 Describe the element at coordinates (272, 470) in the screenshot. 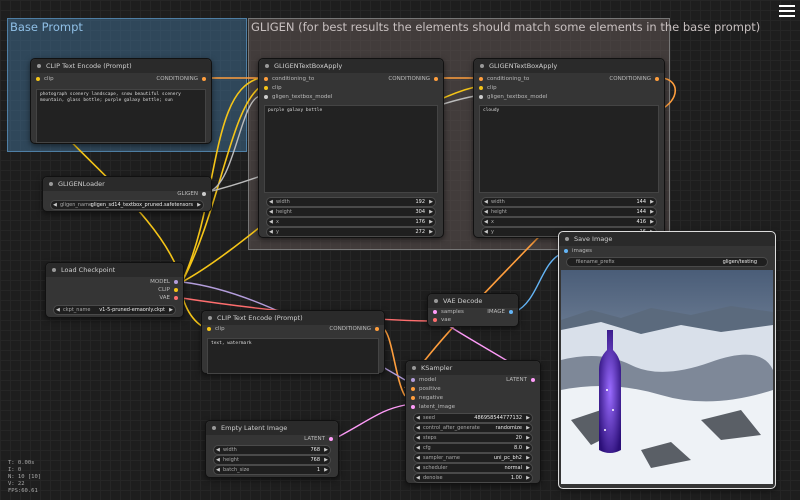

I see `batch-size-widget: ◀ batch_size 1 ▶` at that location.